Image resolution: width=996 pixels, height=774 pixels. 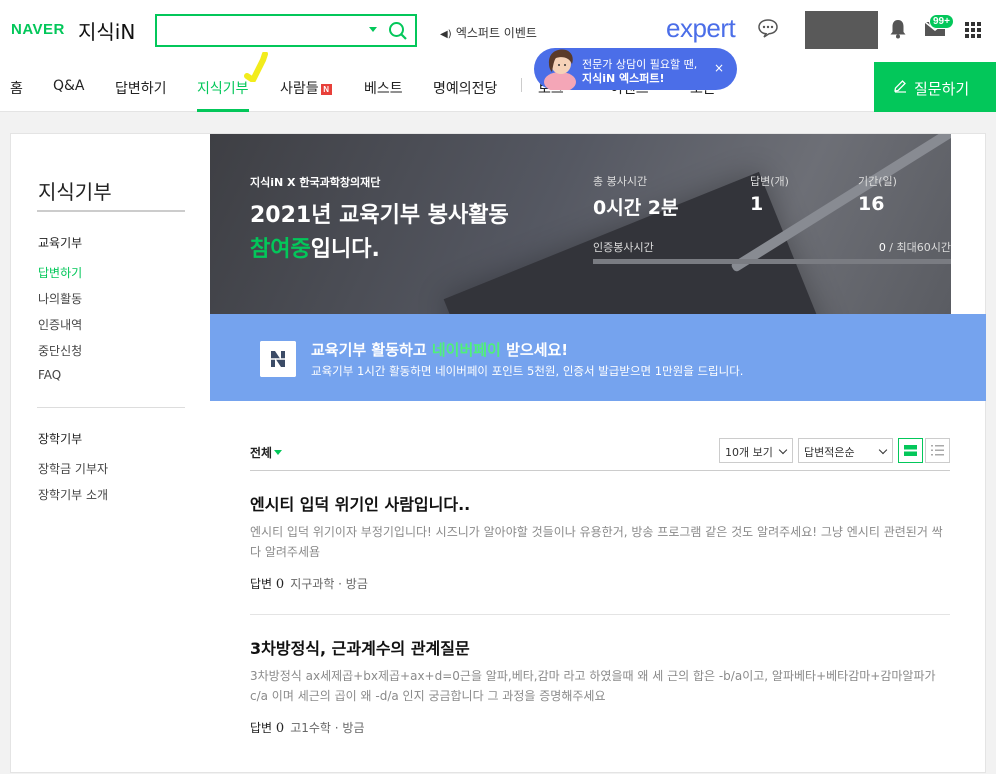 What do you see at coordinates (278, 359) in the screenshot?
I see `naverpay-n-icon` at bounding box center [278, 359].